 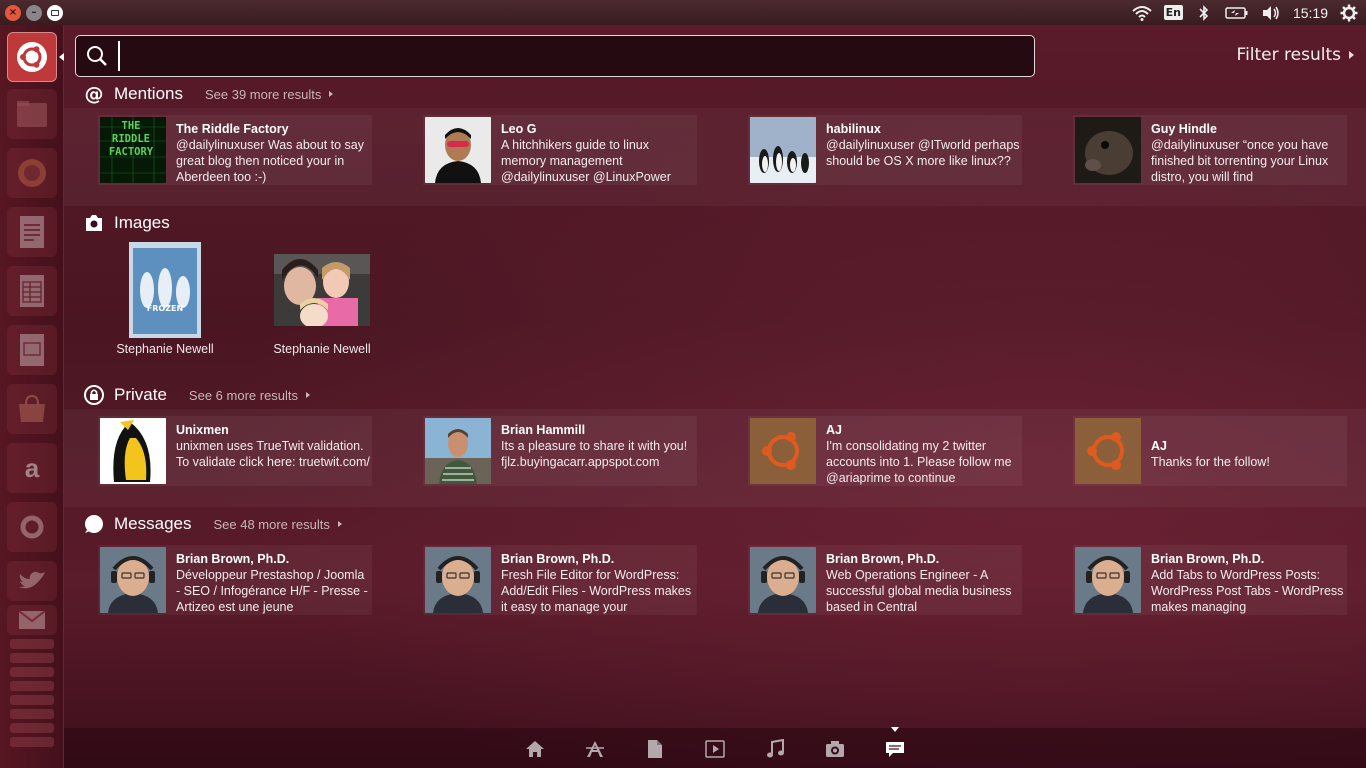 What do you see at coordinates (243, 395) in the screenshot?
I see `see-more-label: See 6 more results` at bounding box center [243, 395].